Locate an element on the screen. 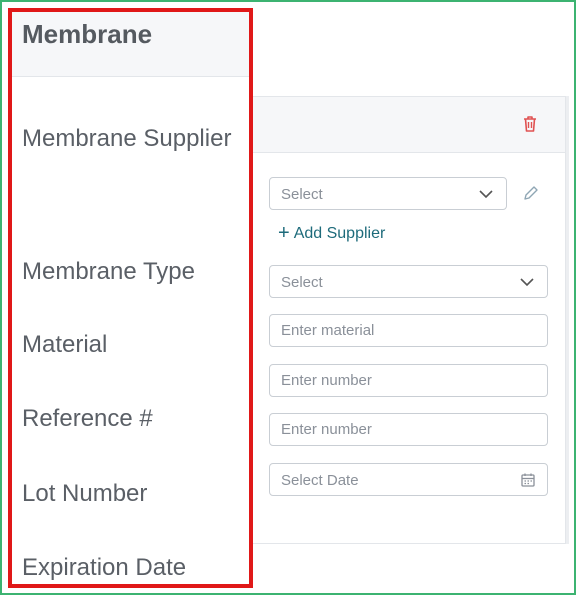  membrane-type-select: Select is located at coordinates (408, 281).